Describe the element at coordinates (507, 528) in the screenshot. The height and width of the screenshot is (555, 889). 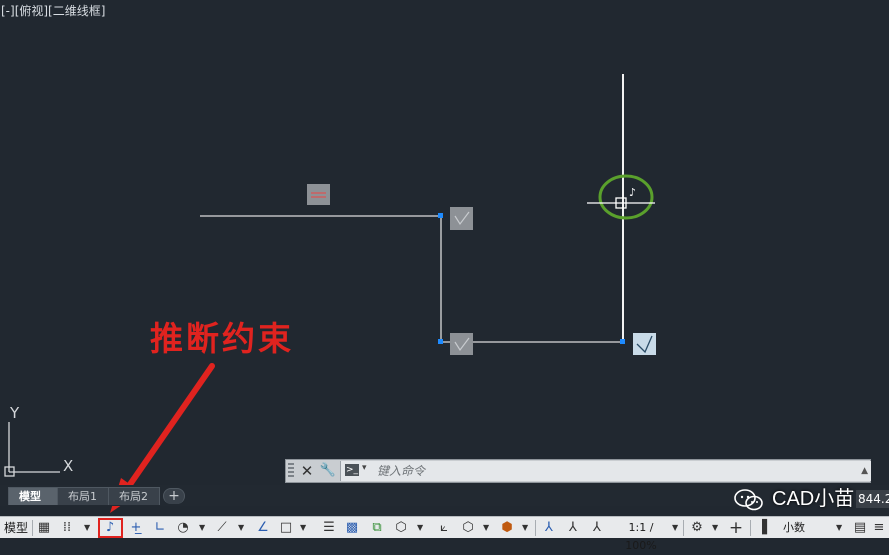
I see `isolate-icon: ⬢` at that location.